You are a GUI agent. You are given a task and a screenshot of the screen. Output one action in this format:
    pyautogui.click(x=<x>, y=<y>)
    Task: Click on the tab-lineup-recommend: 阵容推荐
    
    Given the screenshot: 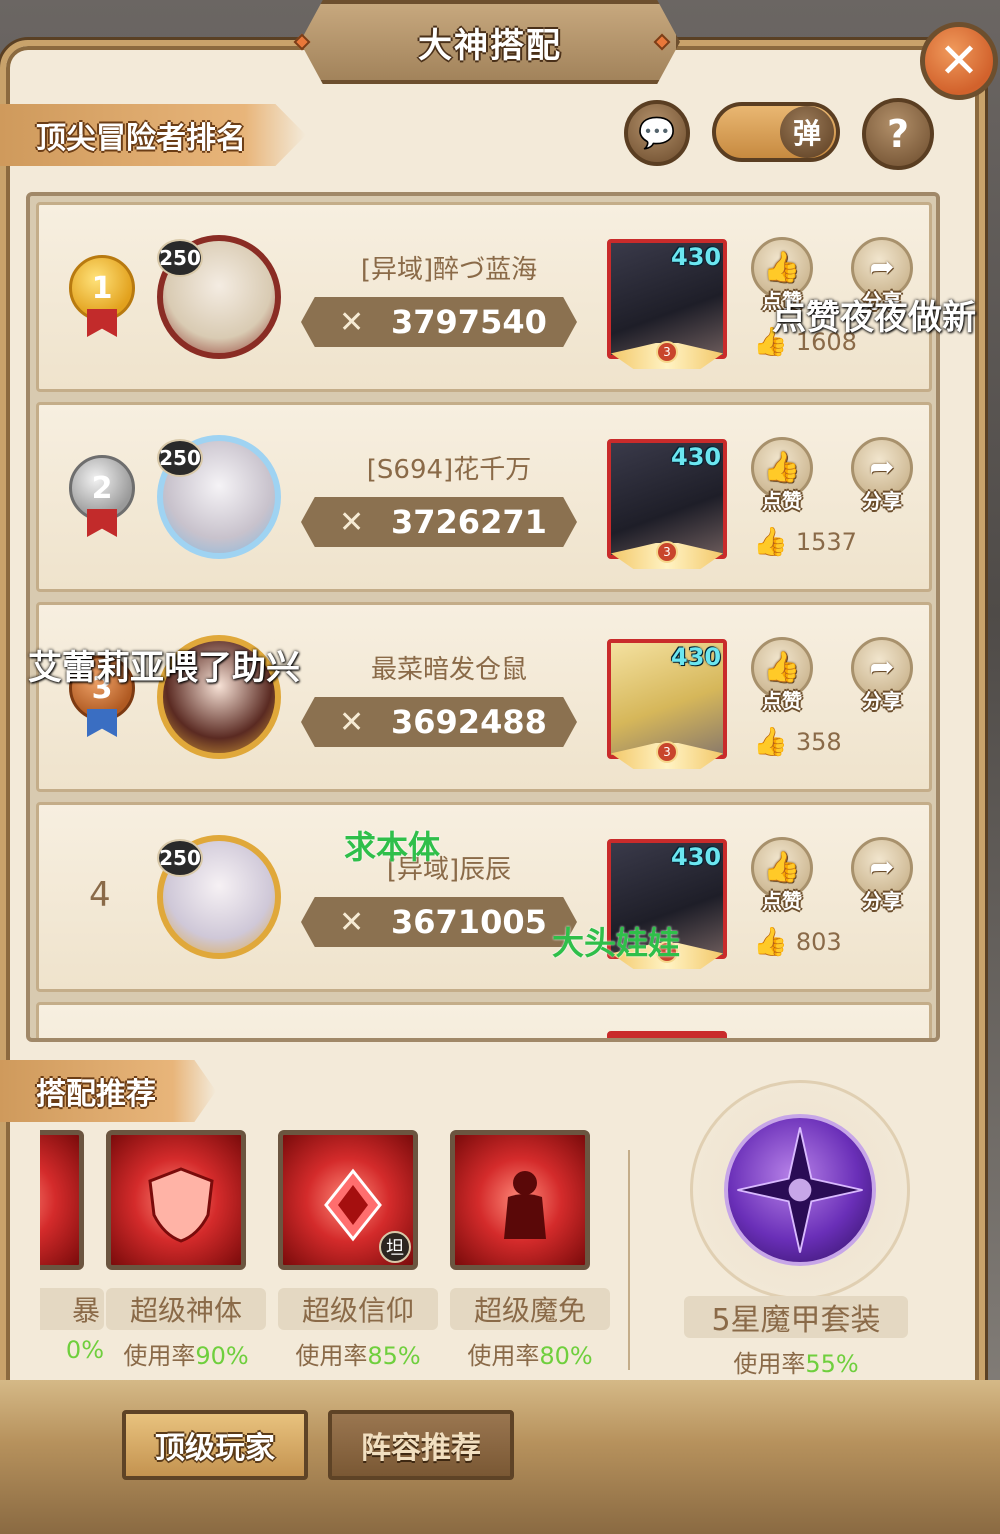 What is the action you would take?
    pyautogui.click(x=421, y=1445)
    